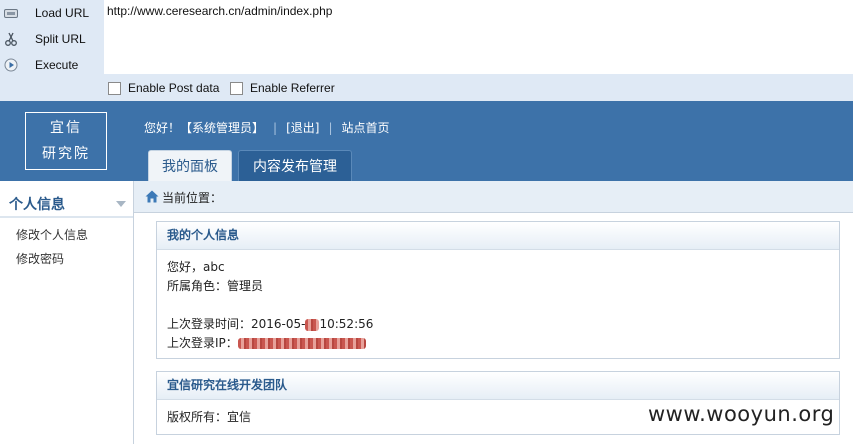  I want to click on logout-link: [退出], so click(302, 127).